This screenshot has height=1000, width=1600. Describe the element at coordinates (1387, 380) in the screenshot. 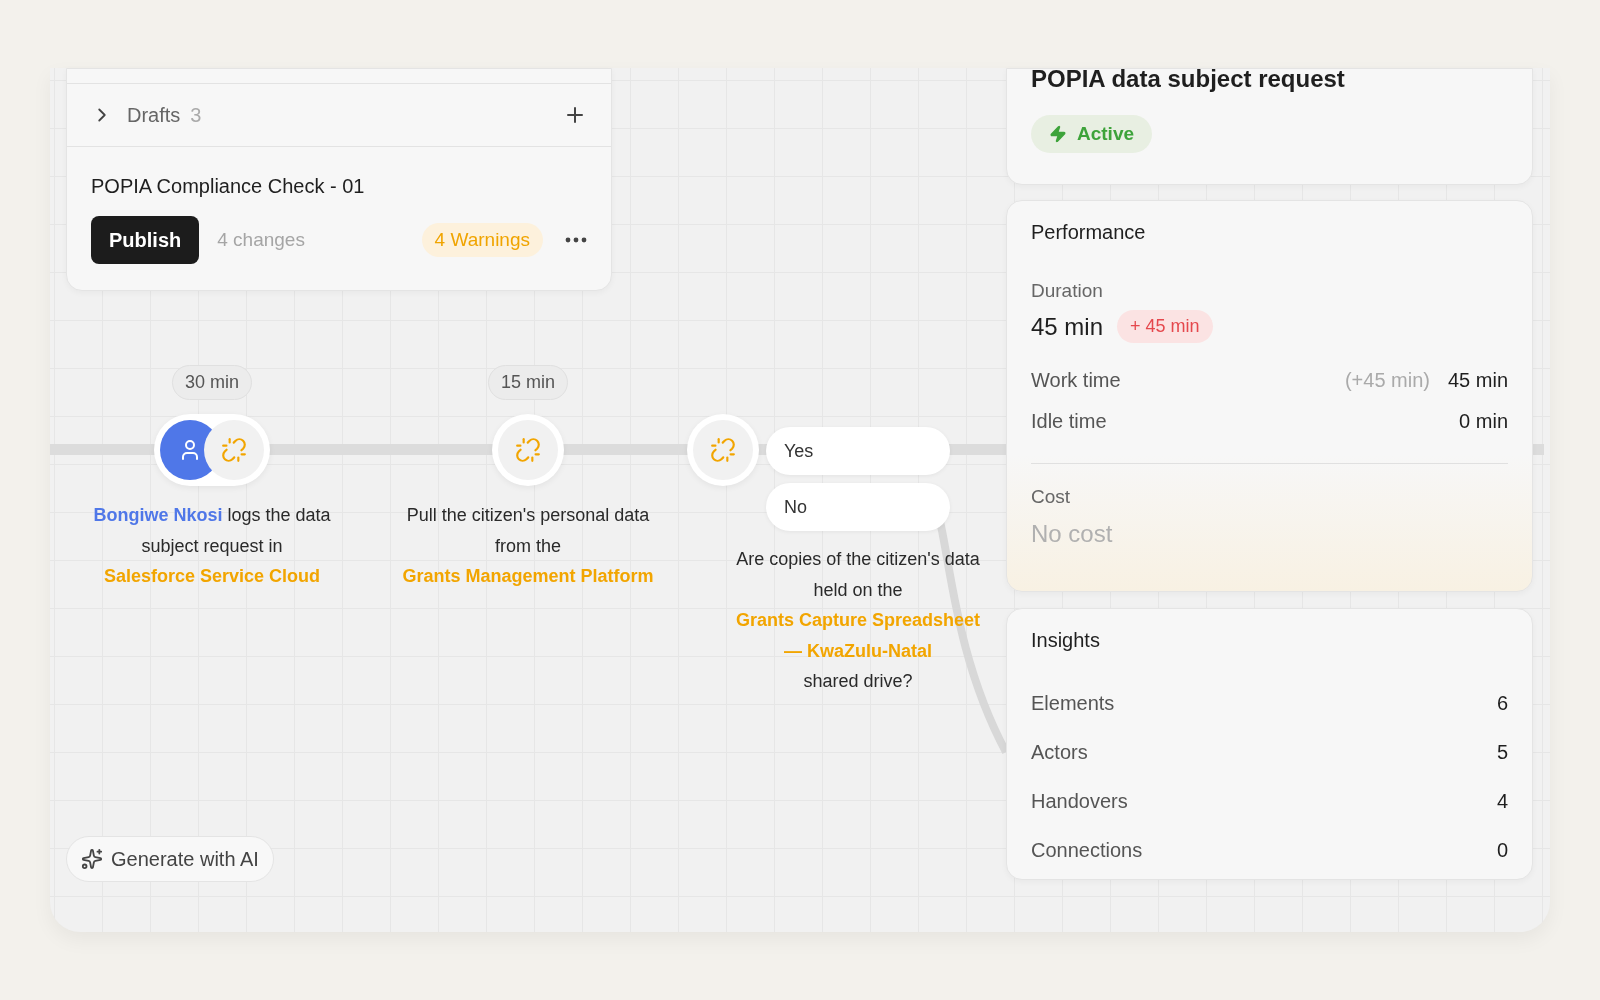

I see `metric-note: (+45 min)` at that location.